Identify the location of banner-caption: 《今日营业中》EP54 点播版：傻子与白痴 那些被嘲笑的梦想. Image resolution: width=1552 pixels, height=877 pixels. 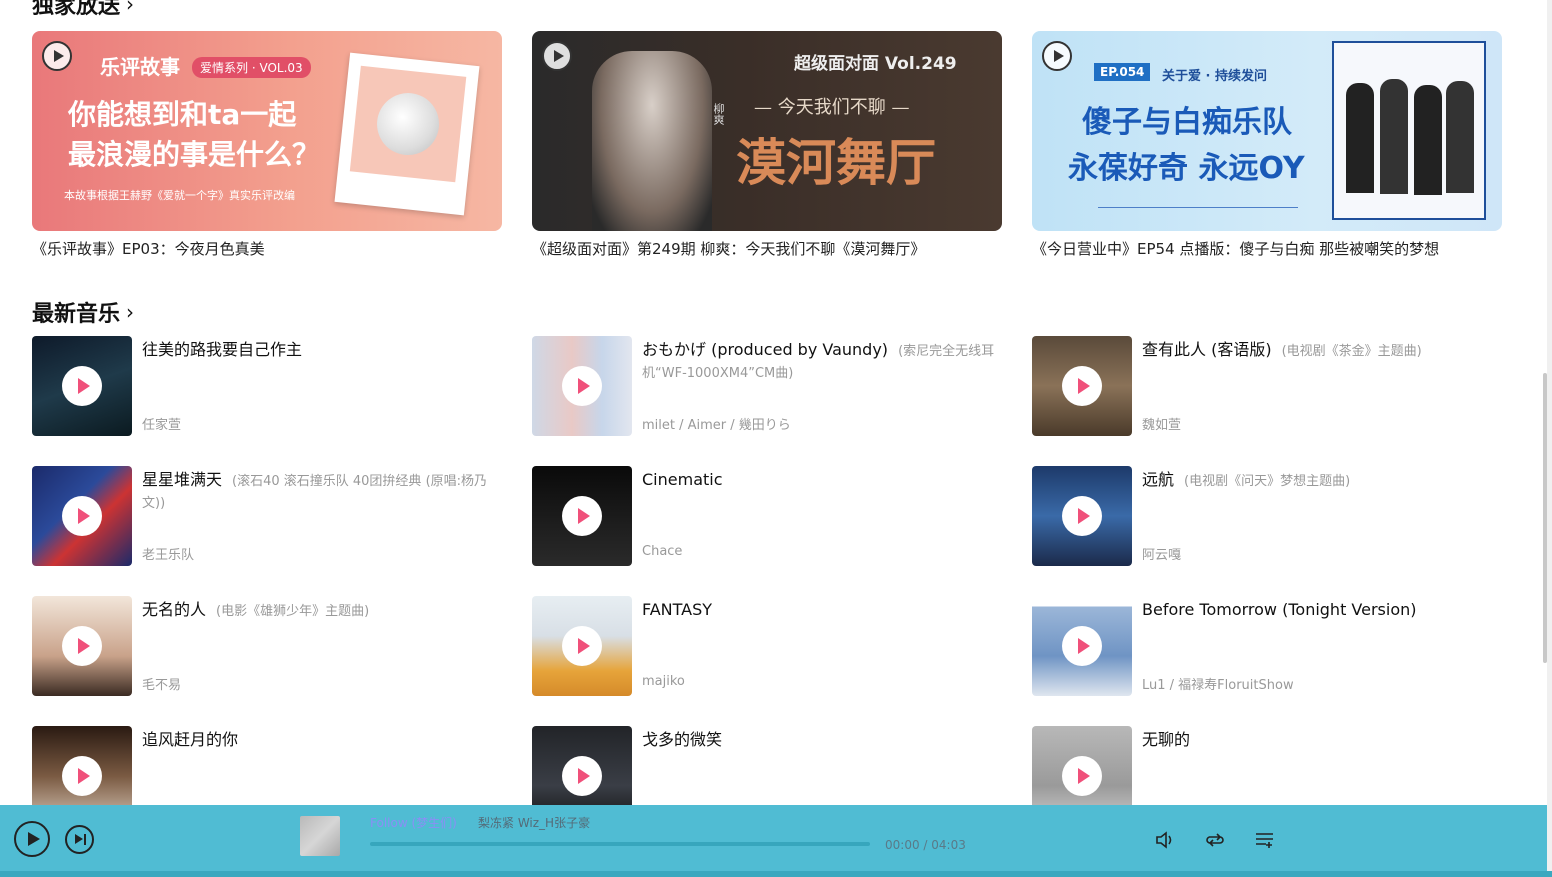
(1235, 248).